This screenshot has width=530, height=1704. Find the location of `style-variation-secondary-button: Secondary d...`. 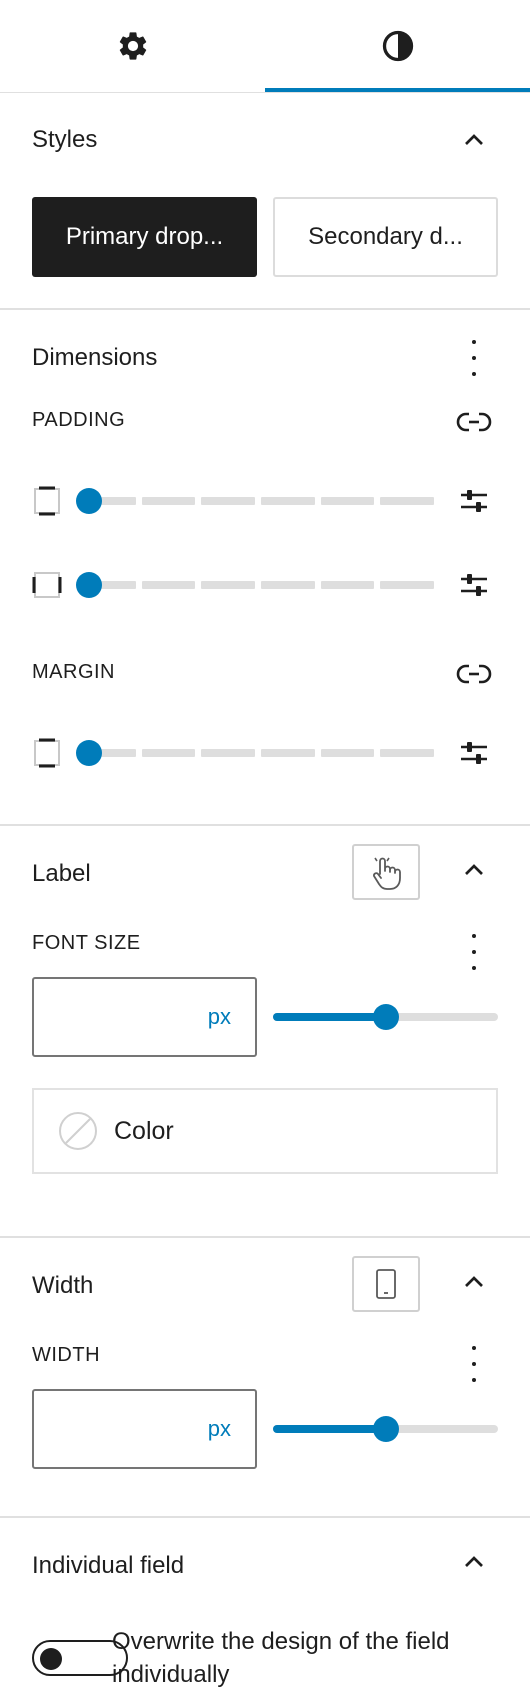

style-variation-secondary-button: Secondary d... is located at coordinates (385, 237).